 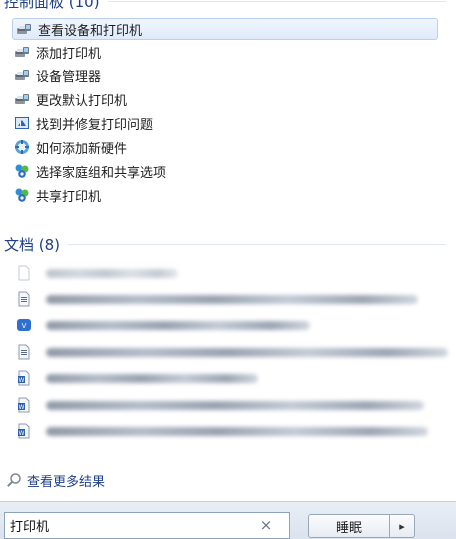 I want to click on search-icon, so click(x=14, y=480).